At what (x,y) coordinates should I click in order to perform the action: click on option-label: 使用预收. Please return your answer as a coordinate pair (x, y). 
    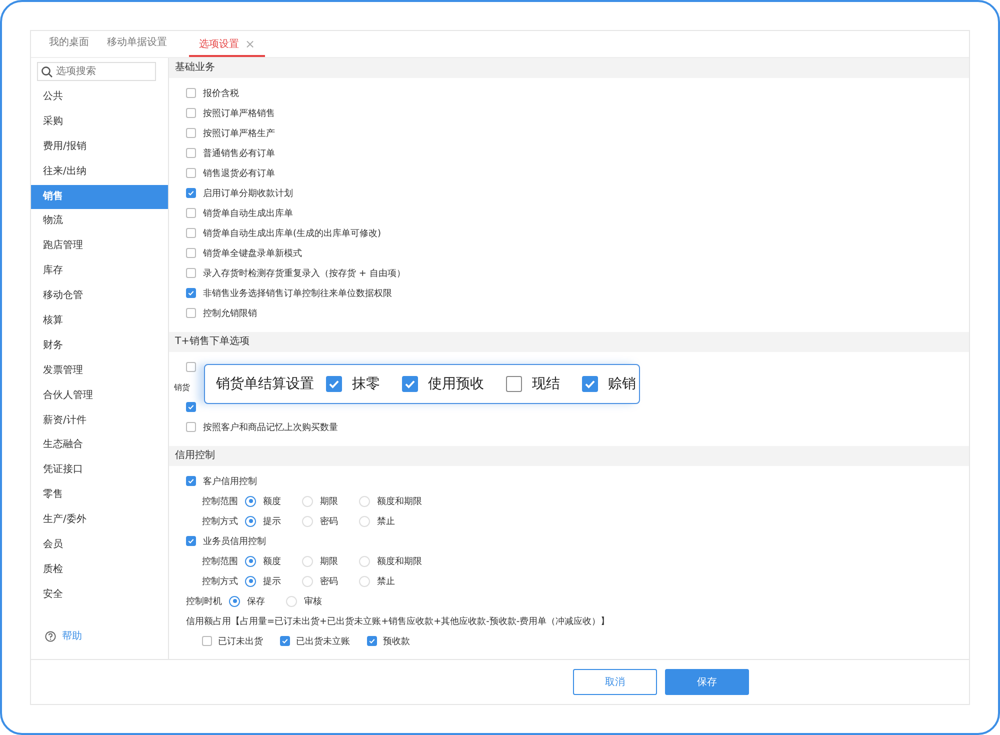
    Looking at the image, I should click on (456, 384).